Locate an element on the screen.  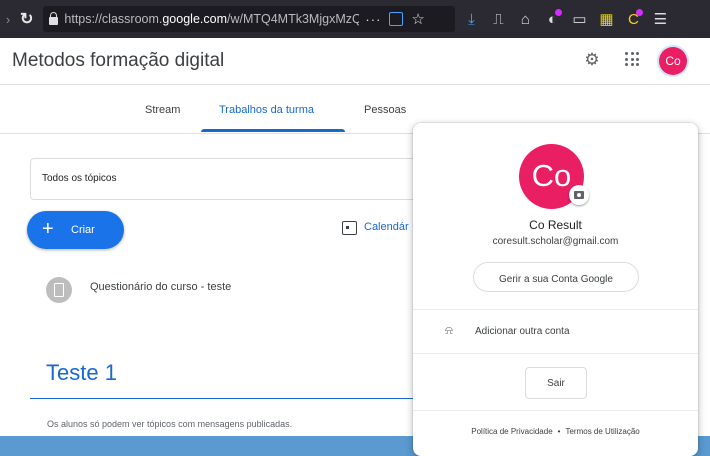
url-prefix: https://classroom. is located at coordinates (113, 19).